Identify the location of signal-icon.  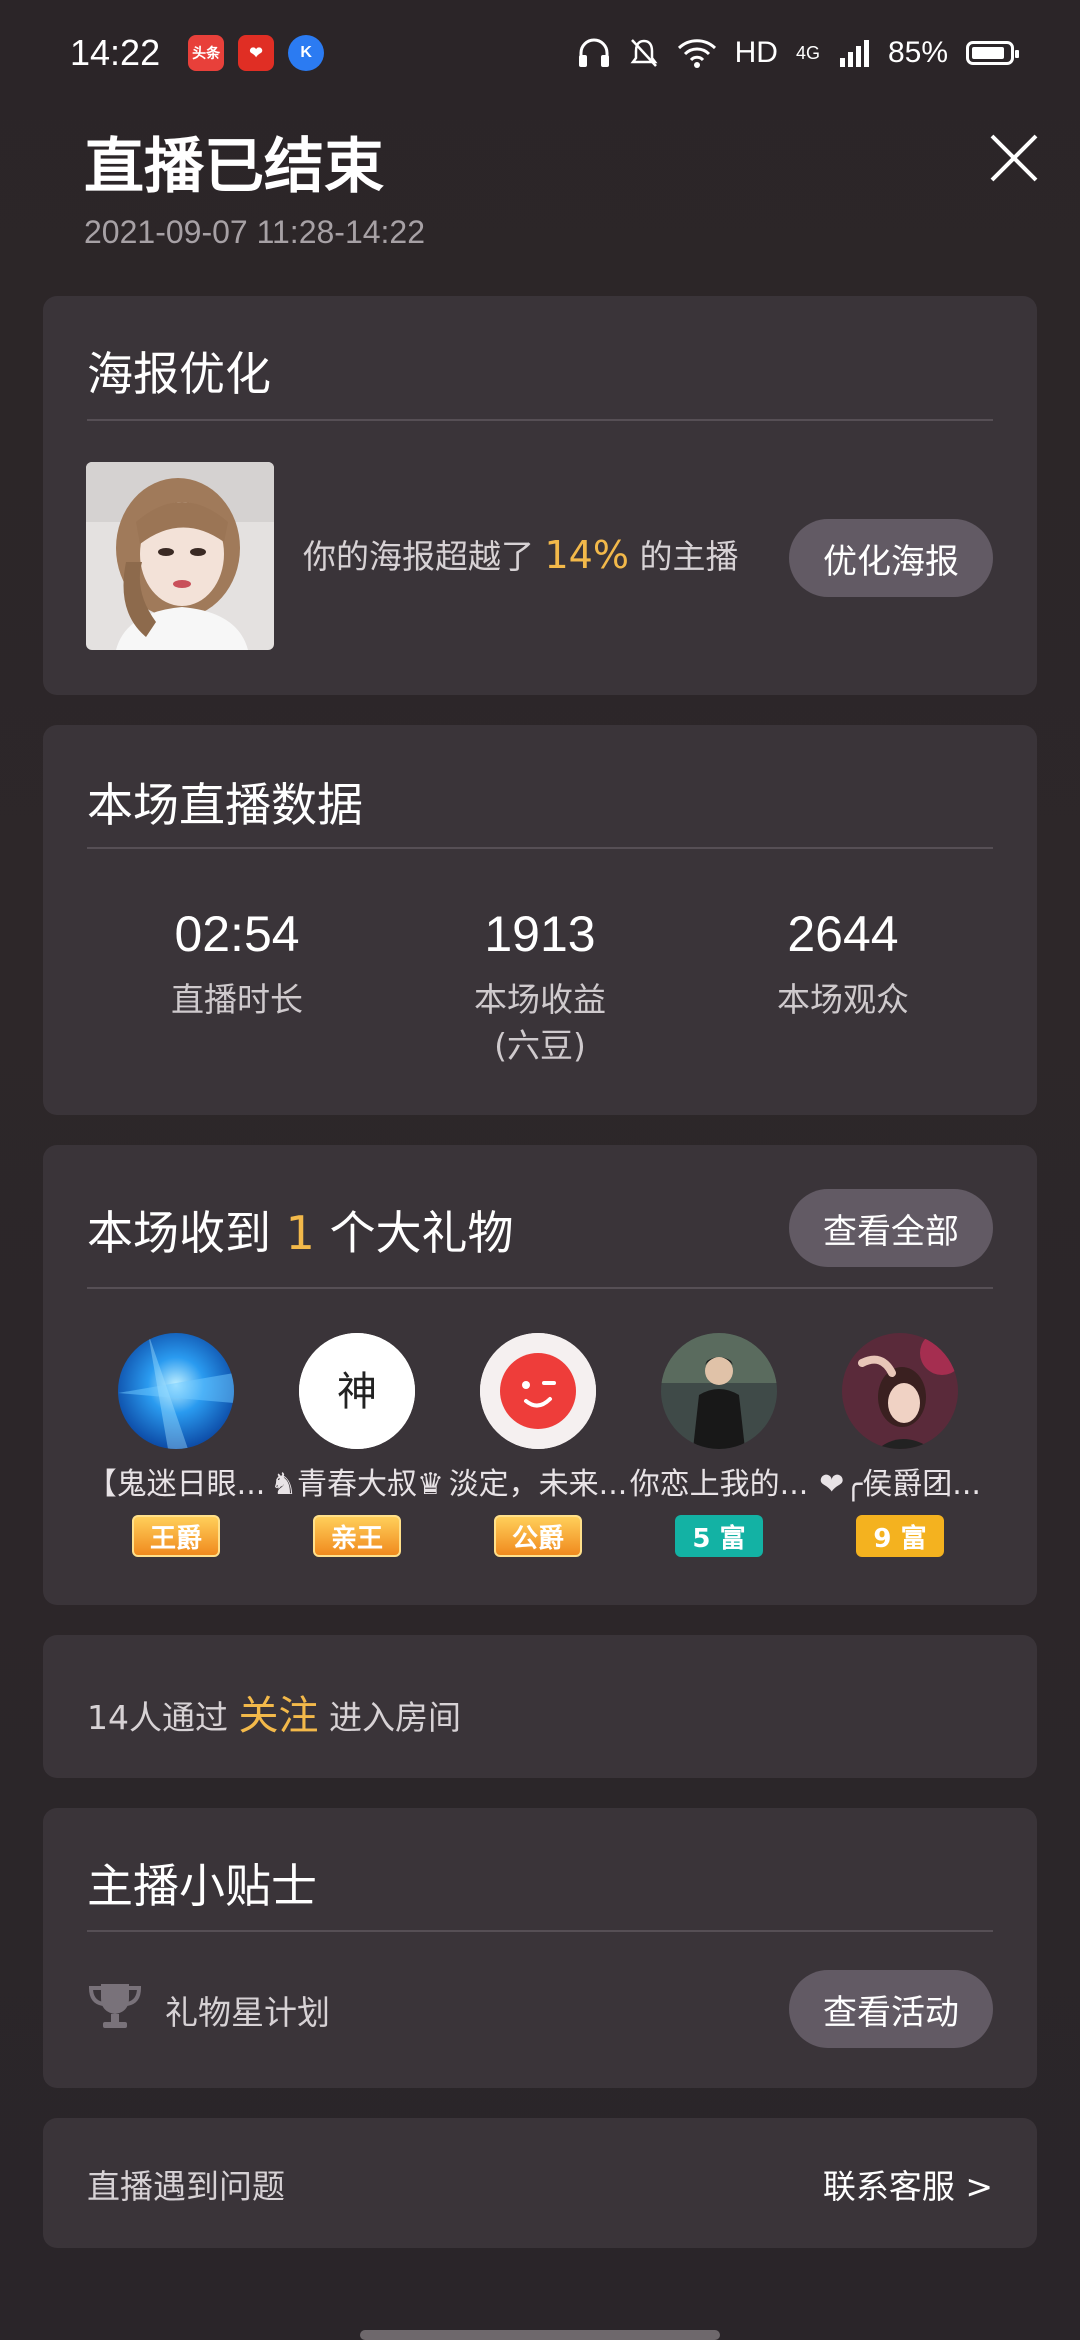
(854, 53).